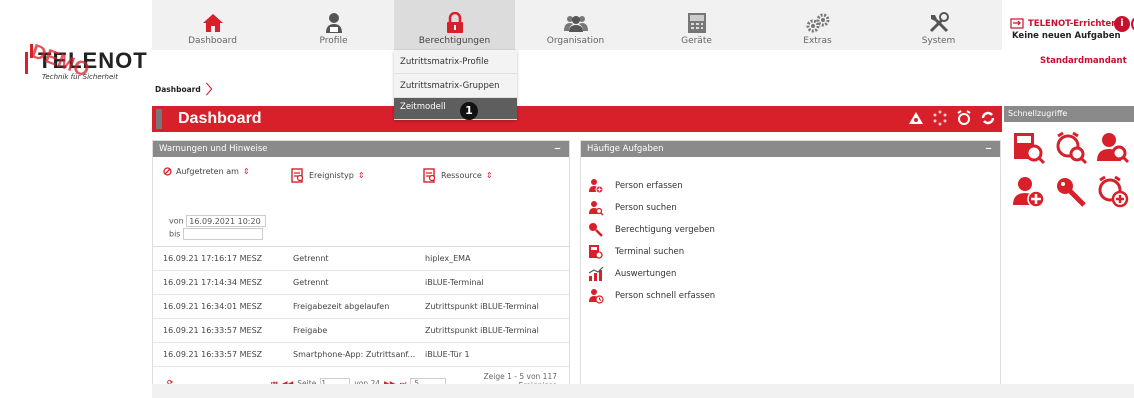 Image resolution: width=1134 pixels, height=398 pixels. Describe the element at coordinates (1029, 192) in the screenshot. I see `person-add-icon` at that location.